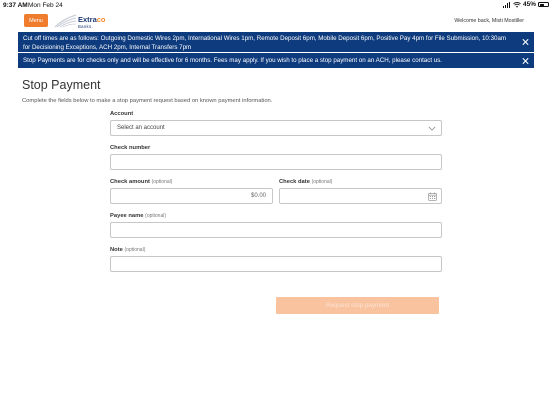 This screenshot has width=552, height=414. I want to click on logo-subtext: Banks., so click(85, 26).